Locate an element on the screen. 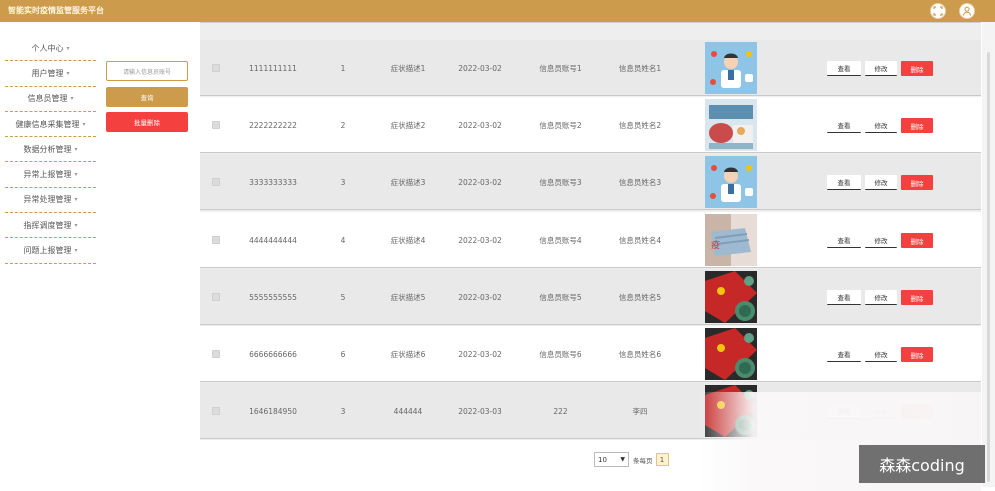 This screenshot has width=995, height=491. cell-account: 5555555555 is located at coordinates (273, 297).